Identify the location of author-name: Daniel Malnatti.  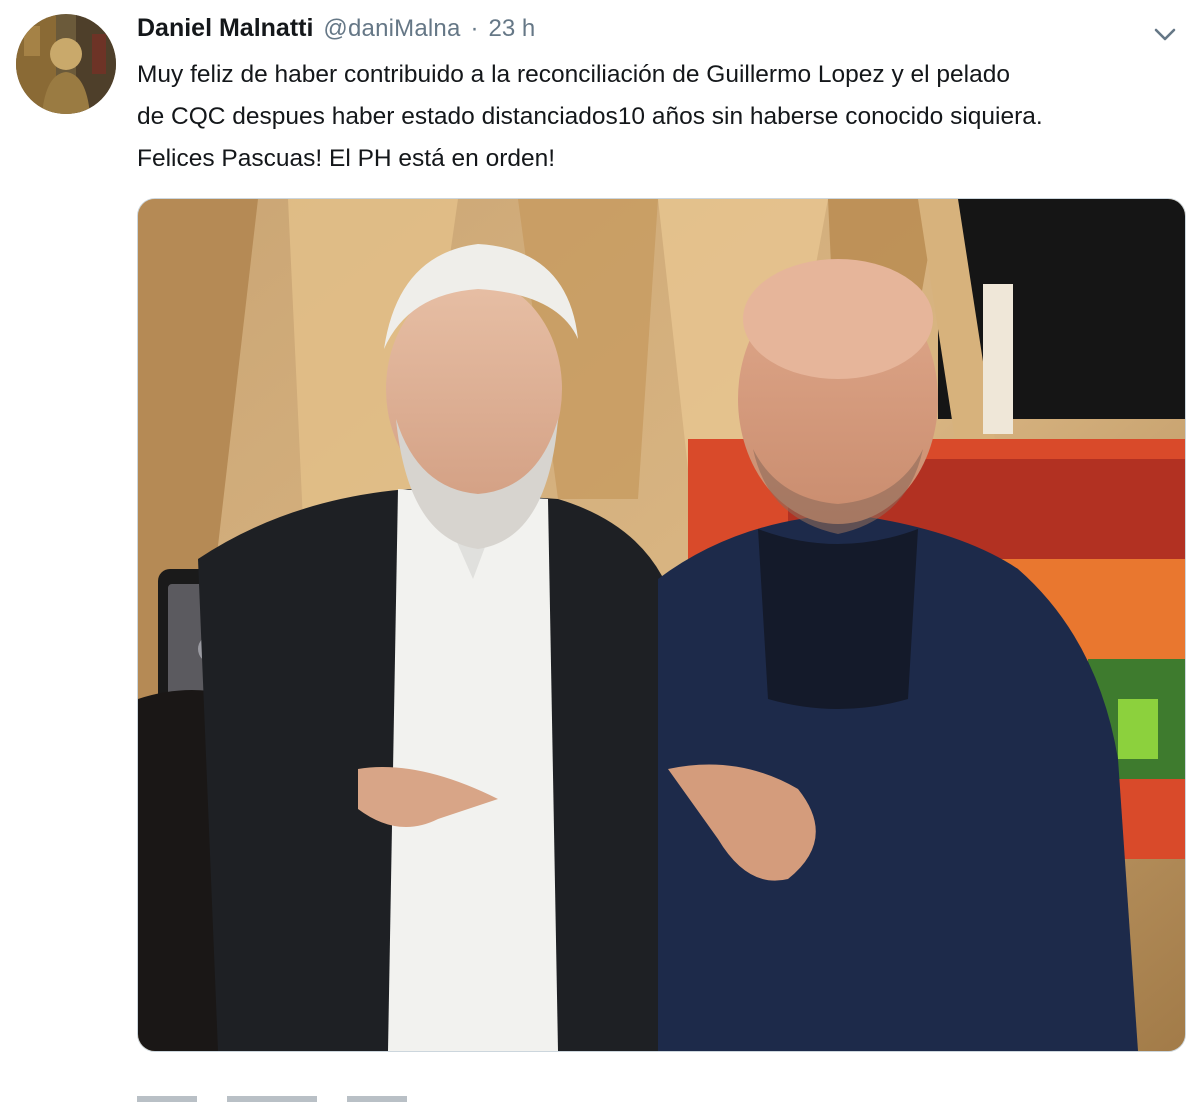
(225, 28).